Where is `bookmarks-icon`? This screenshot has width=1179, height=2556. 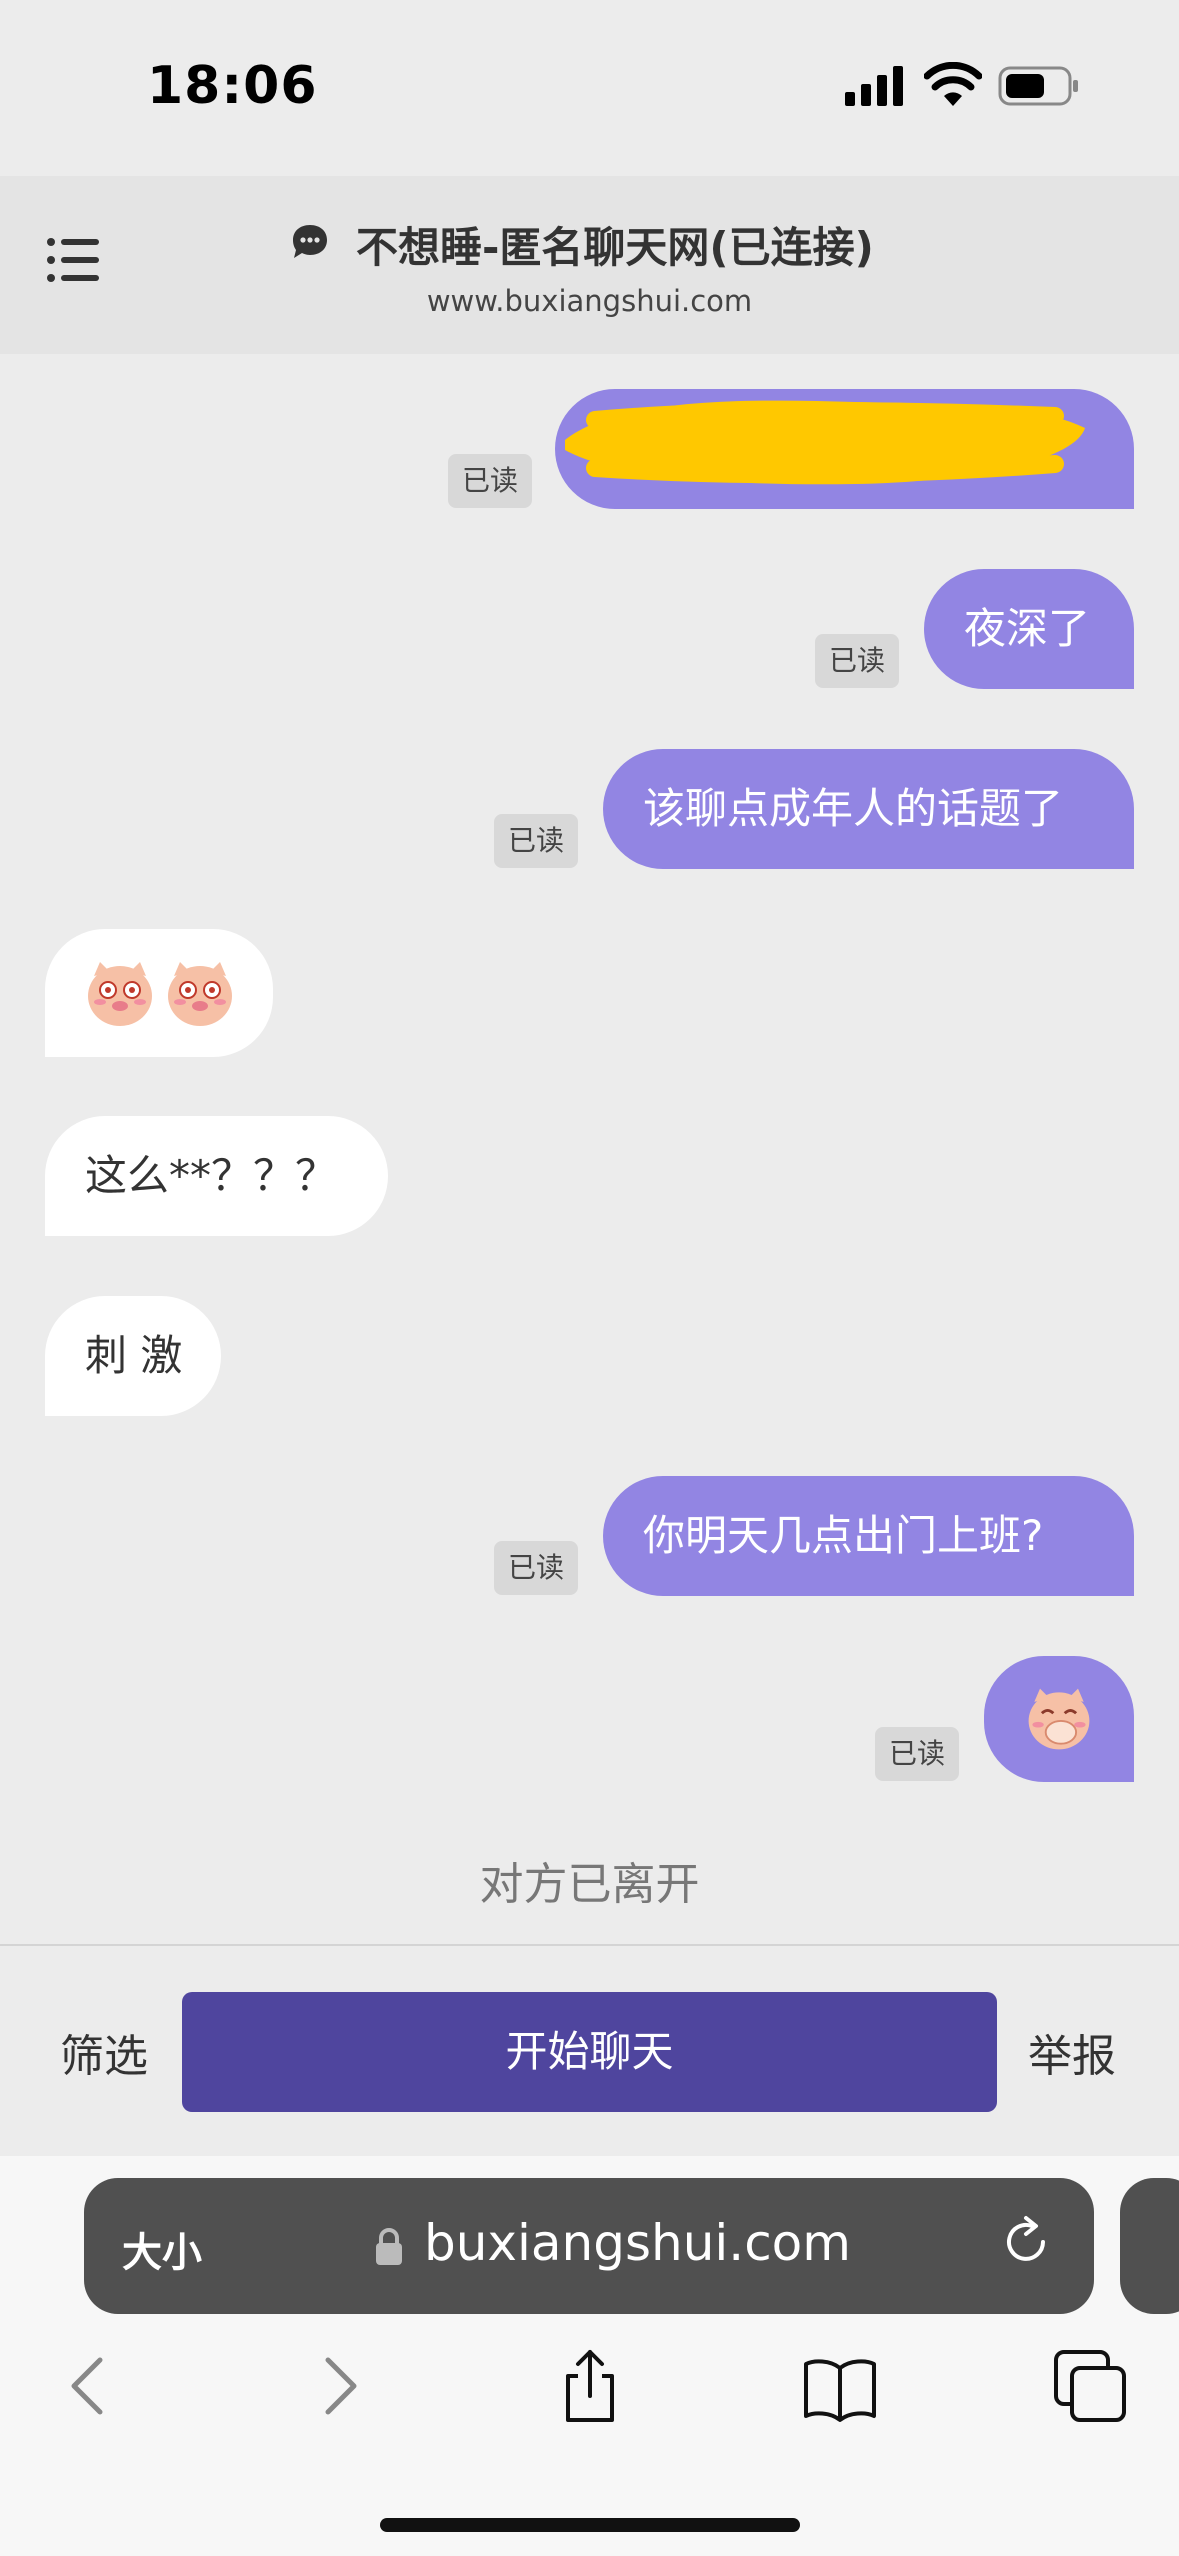 bookmarks-icon is located at coordinates (840, 2386).